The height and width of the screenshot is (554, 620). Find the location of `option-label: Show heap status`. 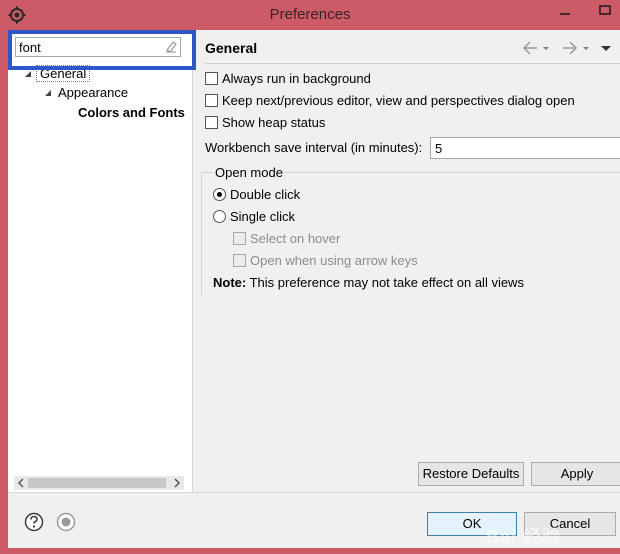

option-label: Show heap status is located at coordinates (274, 122).